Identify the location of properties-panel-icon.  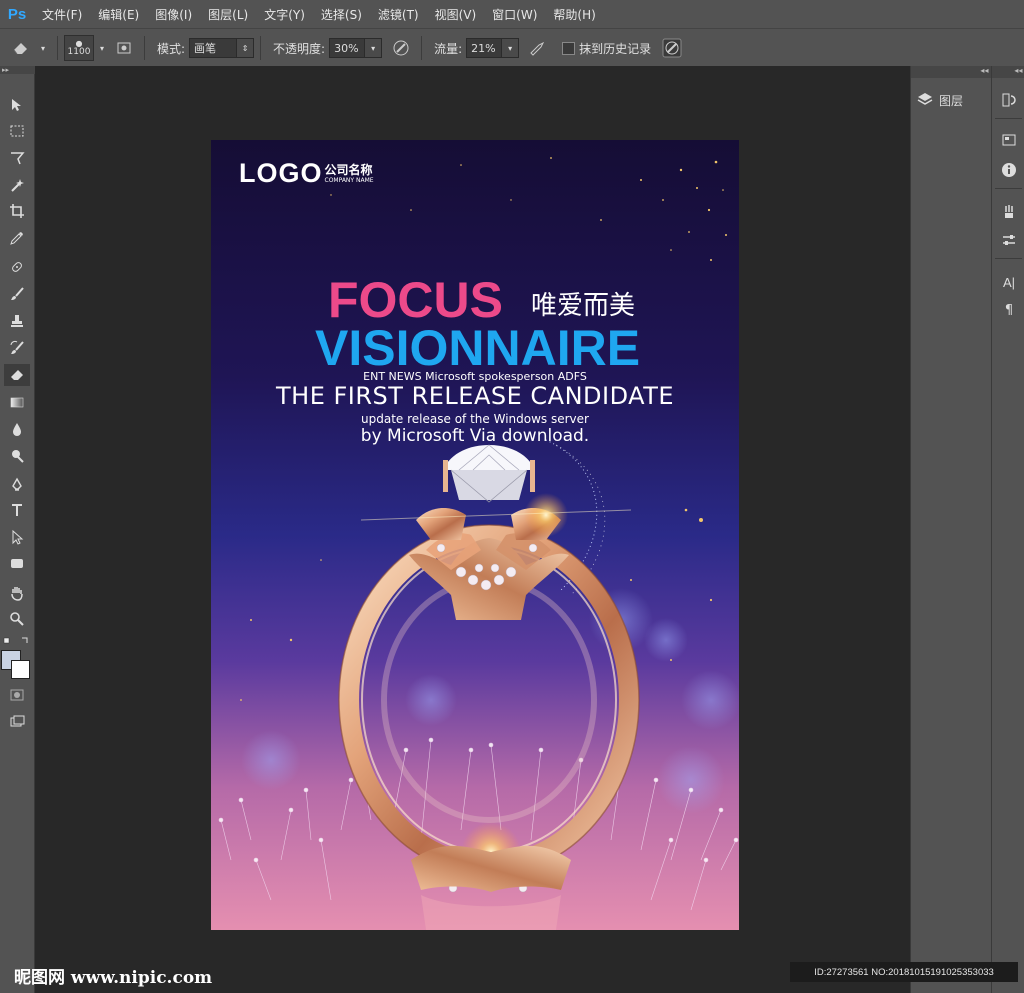
(1009, 140).